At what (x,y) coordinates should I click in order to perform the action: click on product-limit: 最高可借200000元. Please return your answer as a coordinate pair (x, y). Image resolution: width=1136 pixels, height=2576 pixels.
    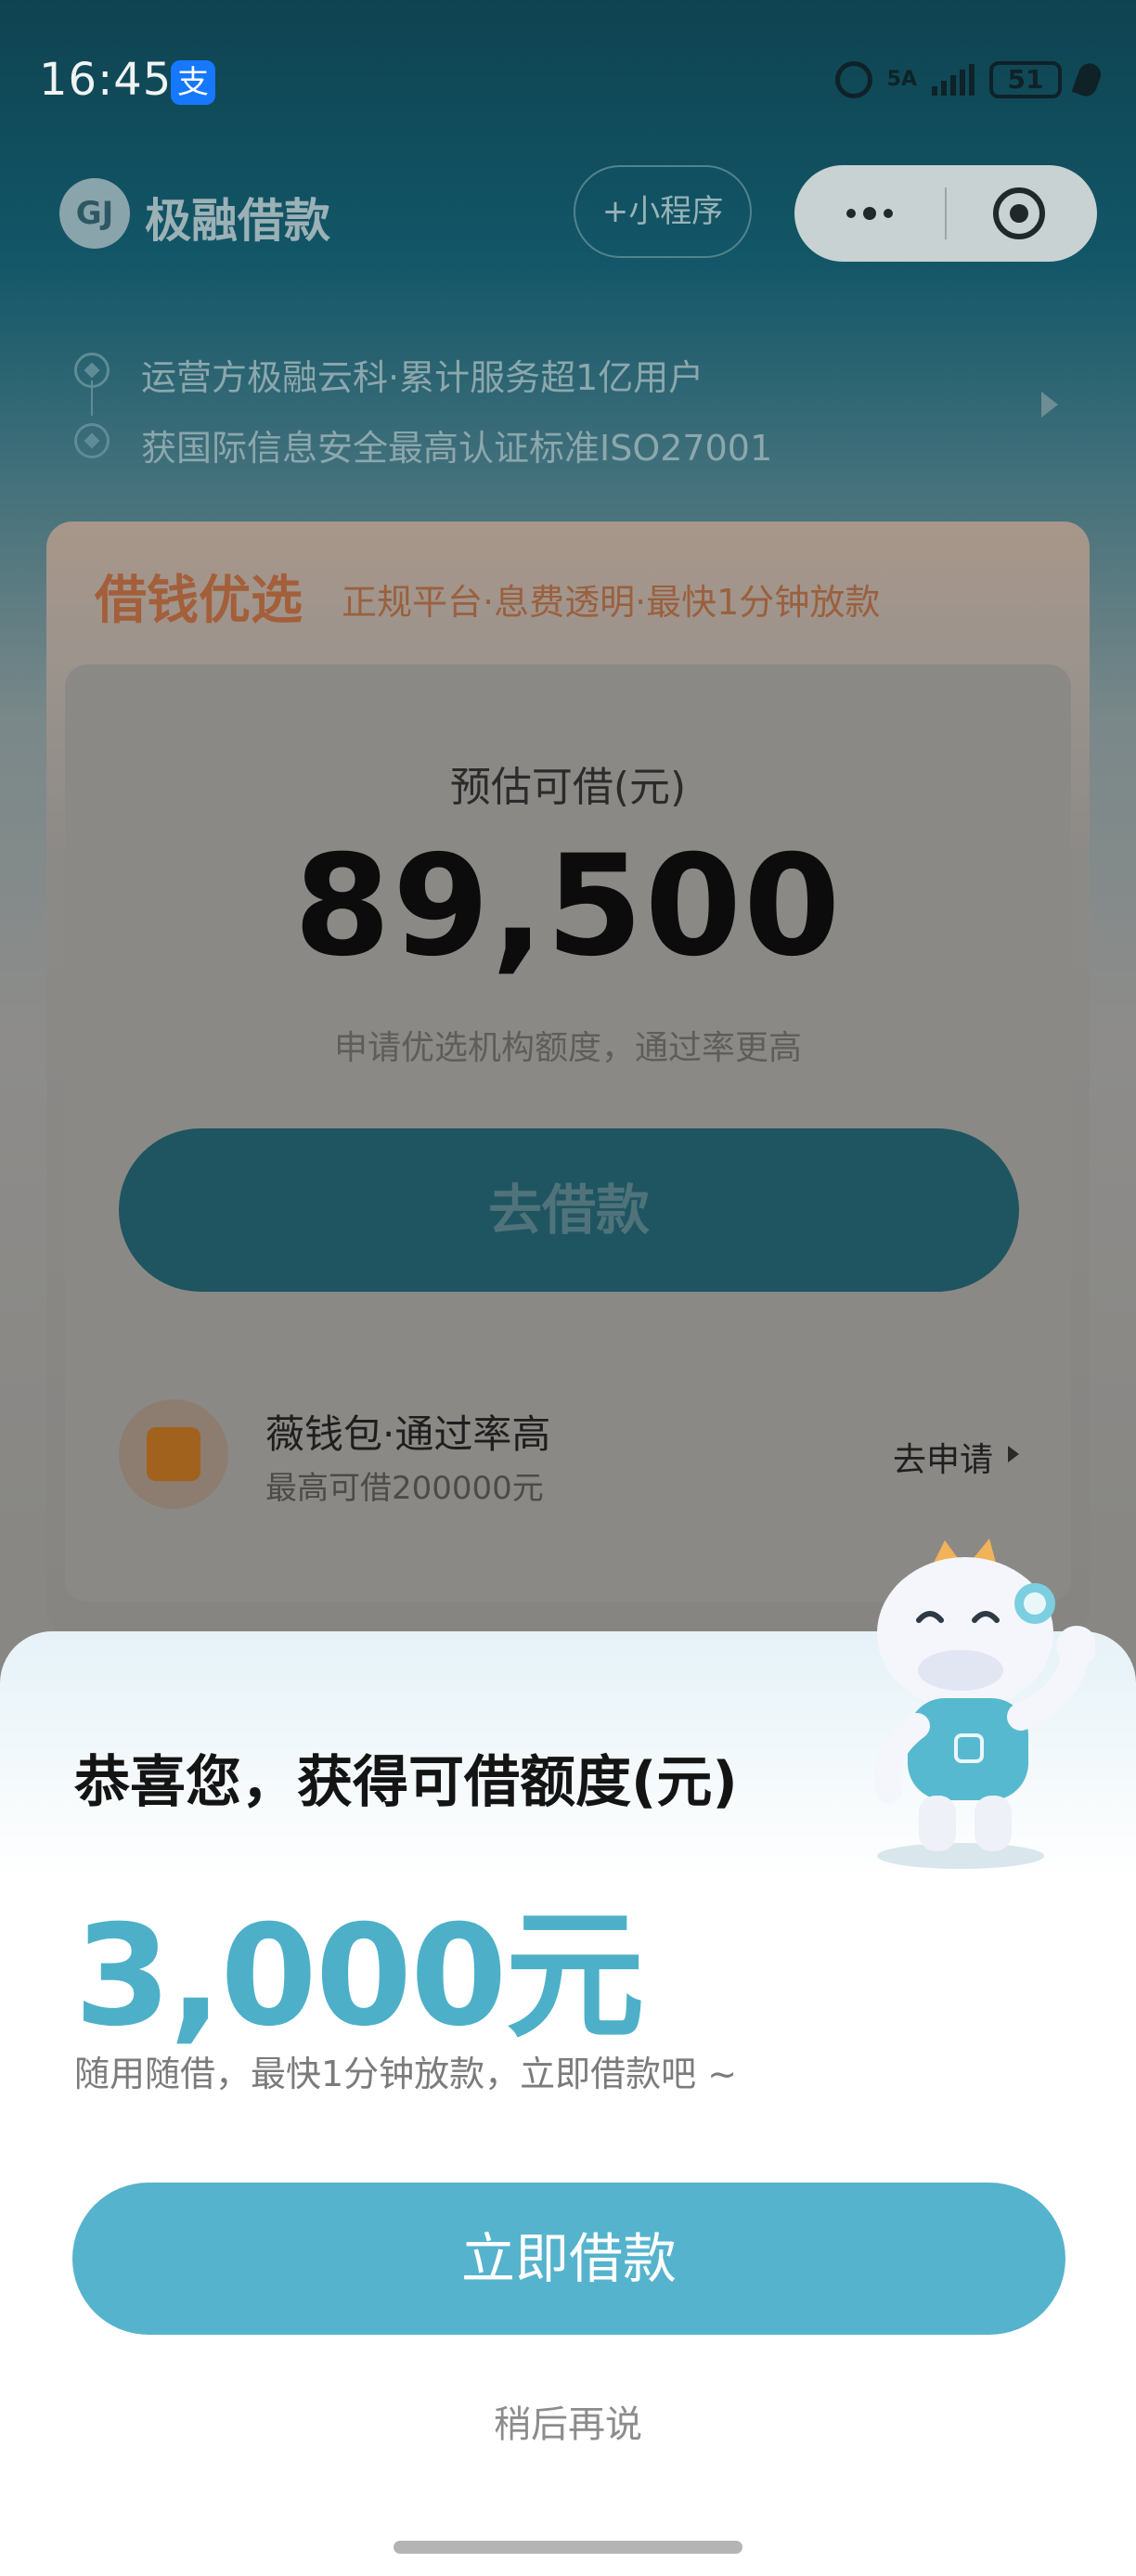
    Looking at the image, I should click on (404, 1488).